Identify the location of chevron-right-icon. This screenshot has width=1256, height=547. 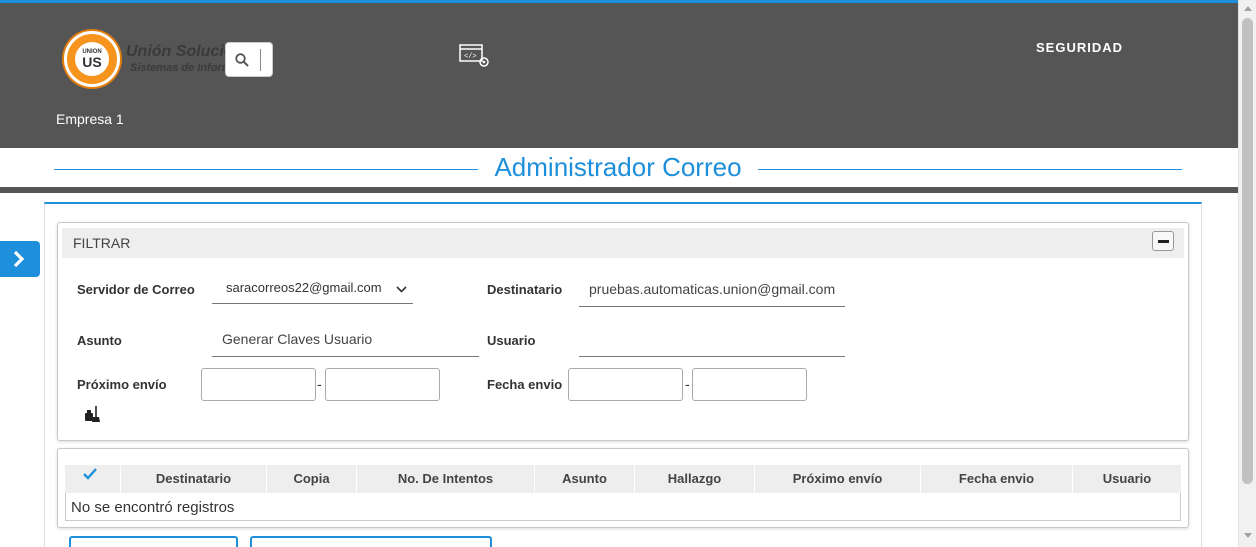
(19, 259).